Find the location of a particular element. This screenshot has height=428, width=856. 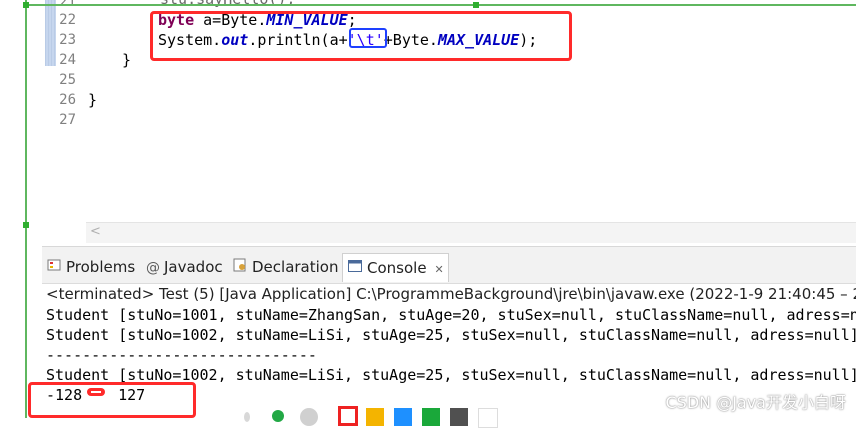

tab-label: Console is located at coordinates (397, 268).